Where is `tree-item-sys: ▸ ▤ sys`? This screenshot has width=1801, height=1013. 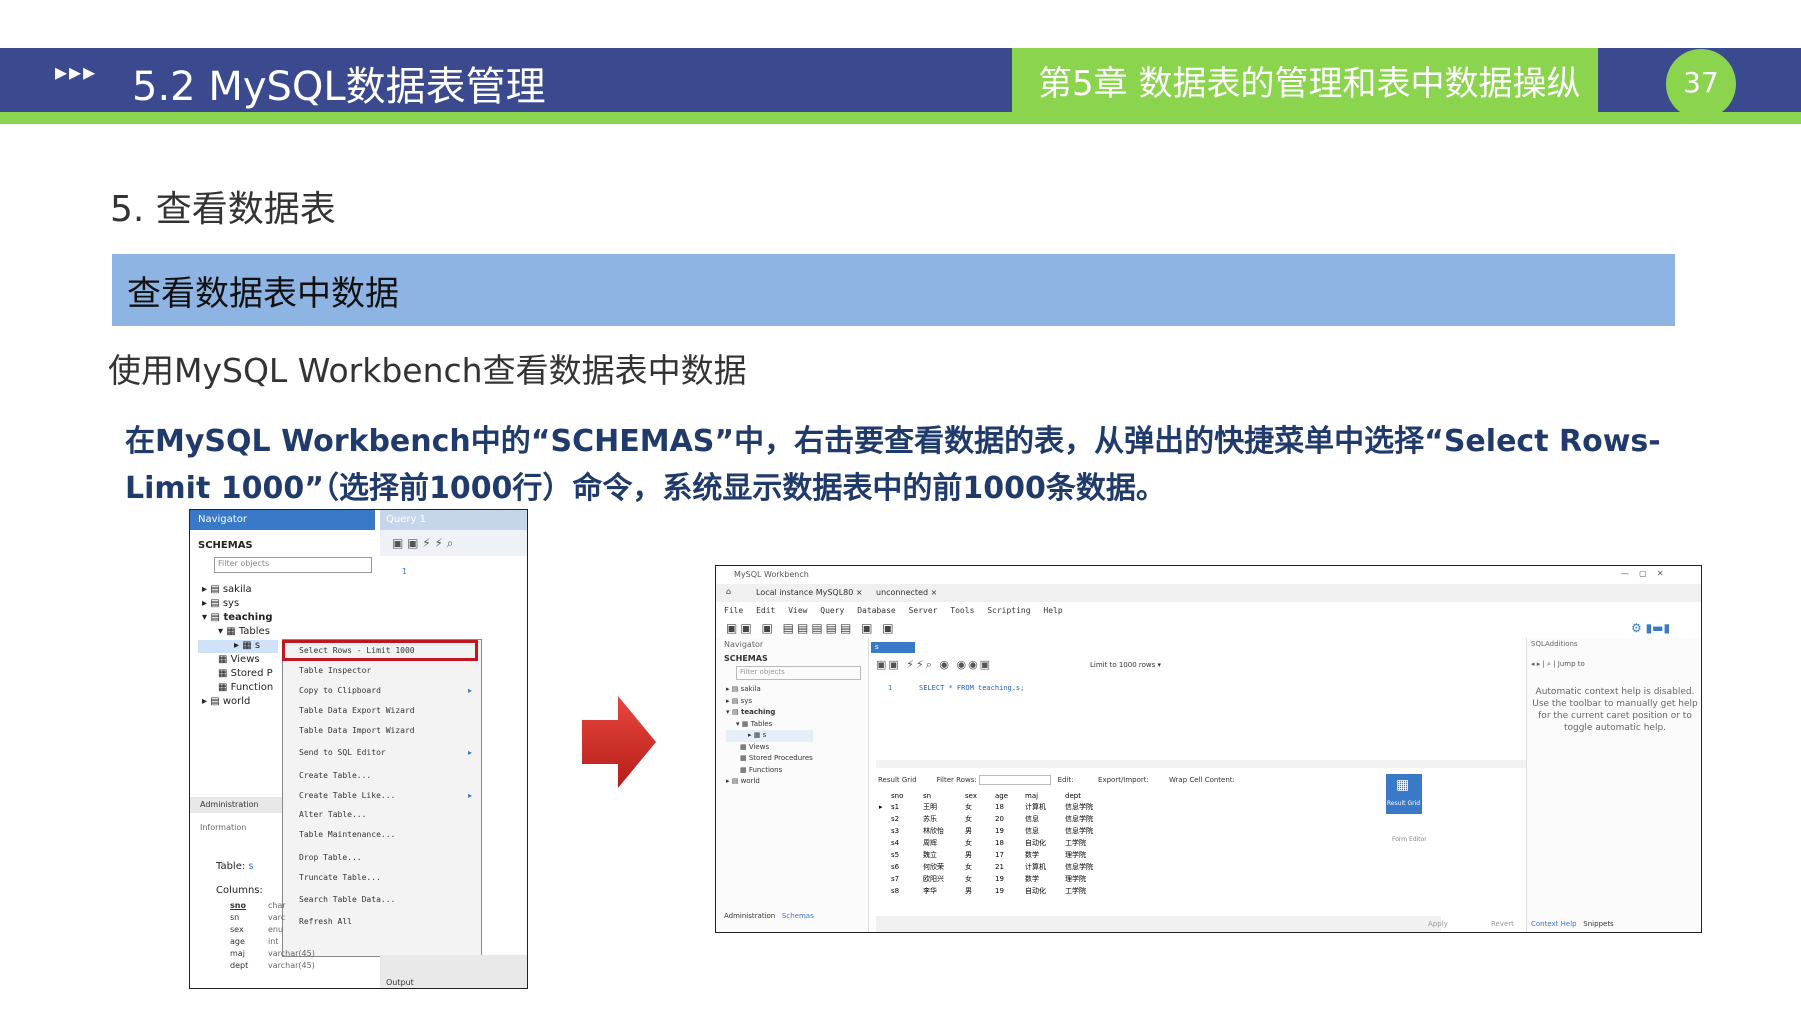 tree-item-sys: ▸ ▤ sys is located at coordinates (769, 702).